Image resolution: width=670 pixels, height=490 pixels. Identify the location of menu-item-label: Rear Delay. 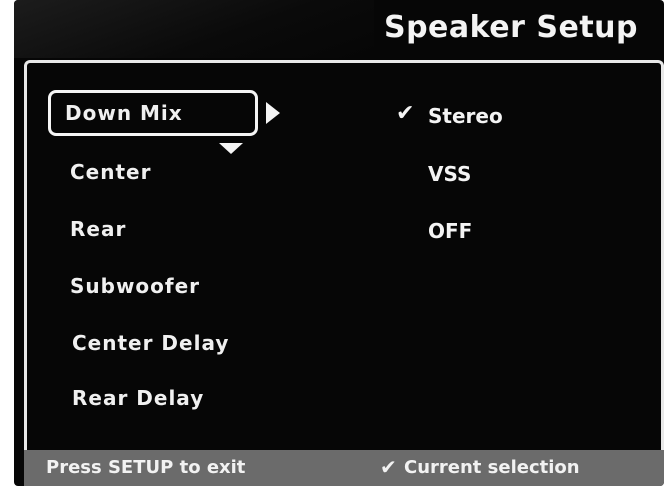
(138, 398).